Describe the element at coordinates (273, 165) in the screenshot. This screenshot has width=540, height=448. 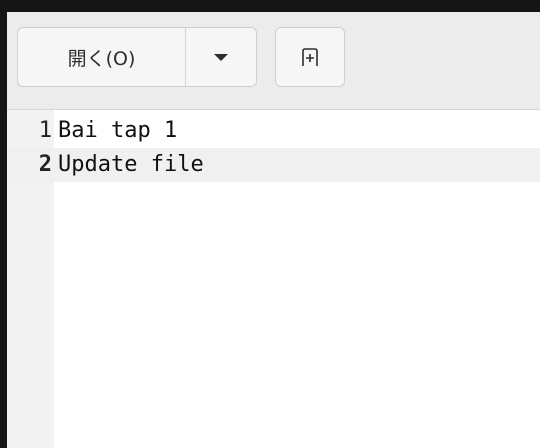
I see `current-text-line: 2 Update file` at that location.